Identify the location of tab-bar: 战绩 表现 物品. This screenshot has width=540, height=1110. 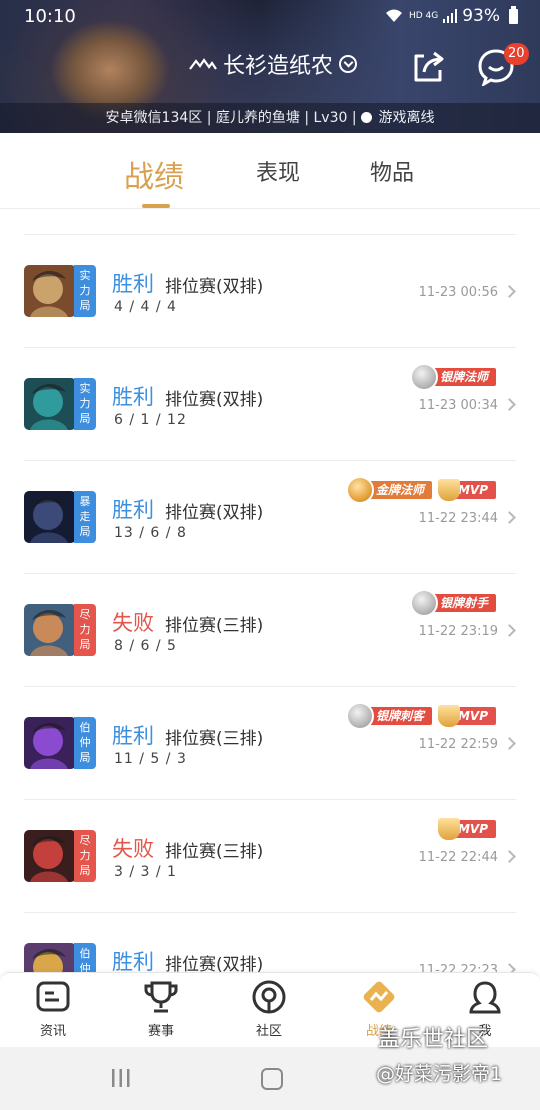
(270, 171).